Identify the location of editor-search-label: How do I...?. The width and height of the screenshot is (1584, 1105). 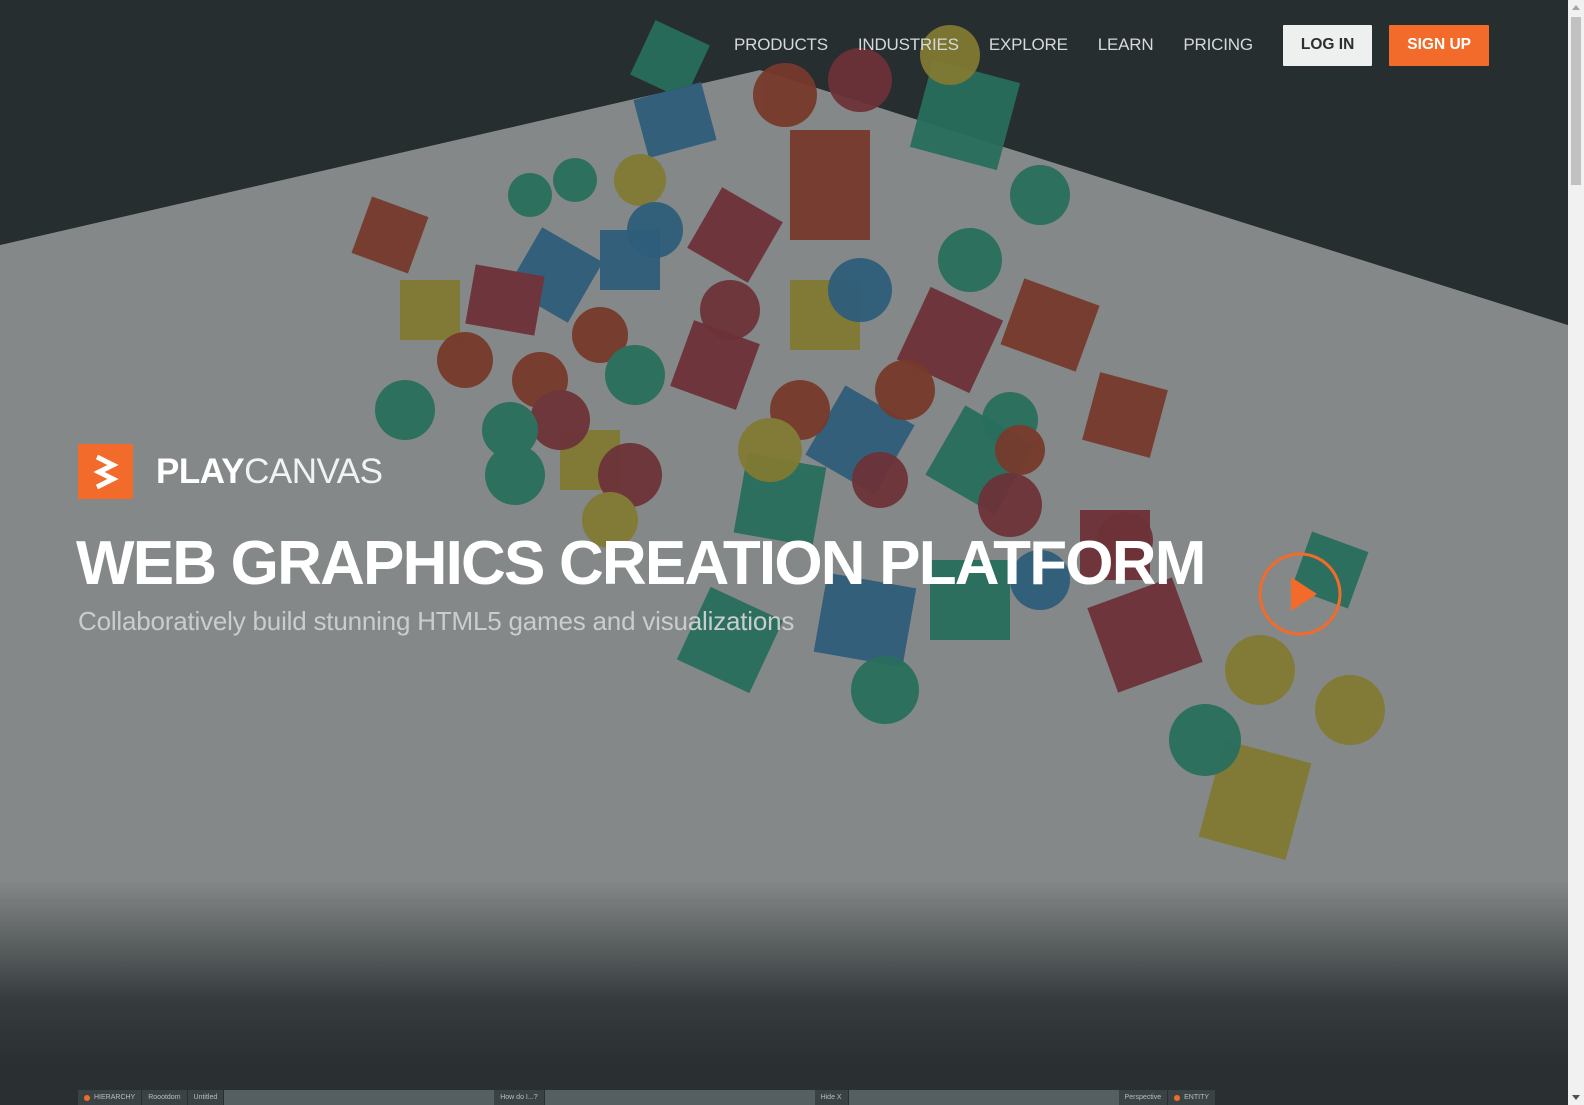
(519, 1097).